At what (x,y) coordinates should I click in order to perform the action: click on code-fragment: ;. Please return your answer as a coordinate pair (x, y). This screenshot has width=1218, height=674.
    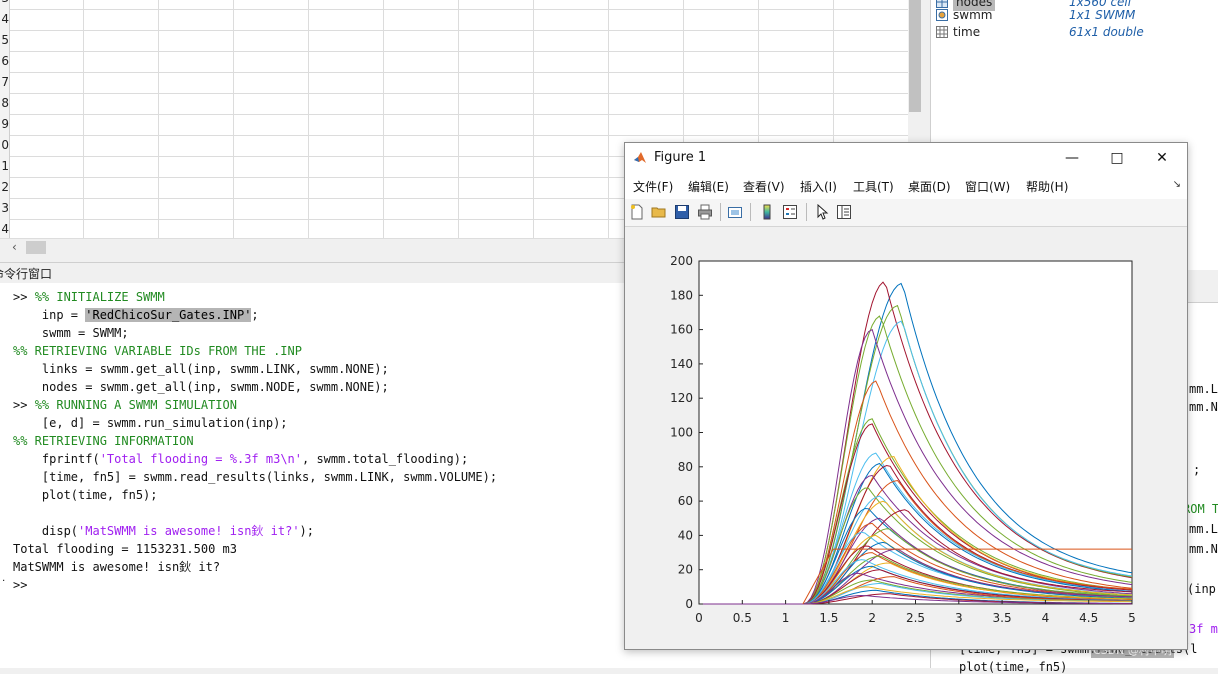
    Looking at the image, I should click on (1197, 470).